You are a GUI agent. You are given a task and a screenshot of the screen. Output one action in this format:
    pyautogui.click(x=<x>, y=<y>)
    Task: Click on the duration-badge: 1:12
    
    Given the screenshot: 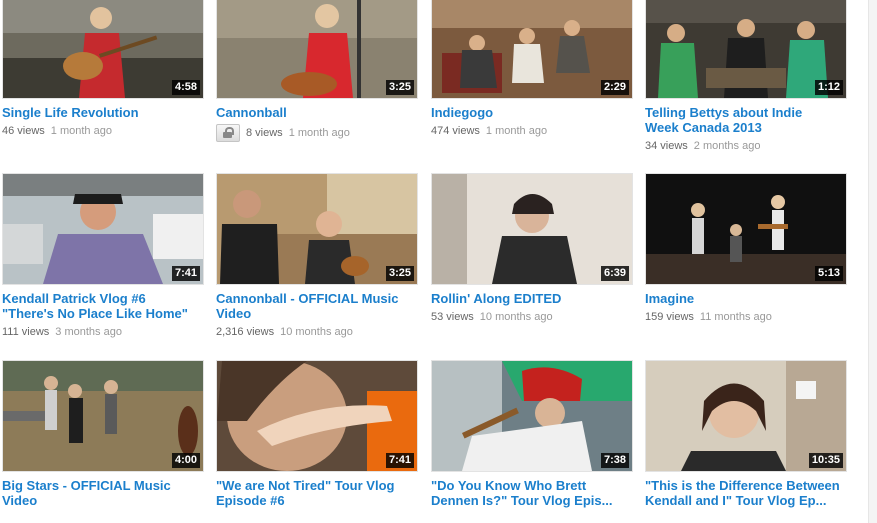 What is the action you would take?
    pyautogui.click(x=828, y=87)
    